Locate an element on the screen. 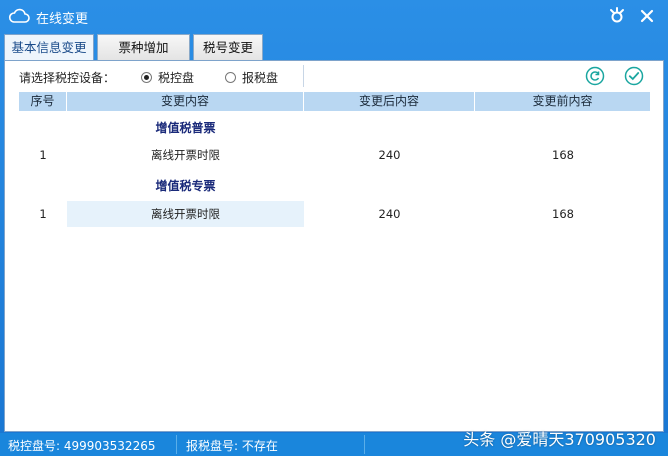  toolbar-divider is located at coordinates (303, 76).